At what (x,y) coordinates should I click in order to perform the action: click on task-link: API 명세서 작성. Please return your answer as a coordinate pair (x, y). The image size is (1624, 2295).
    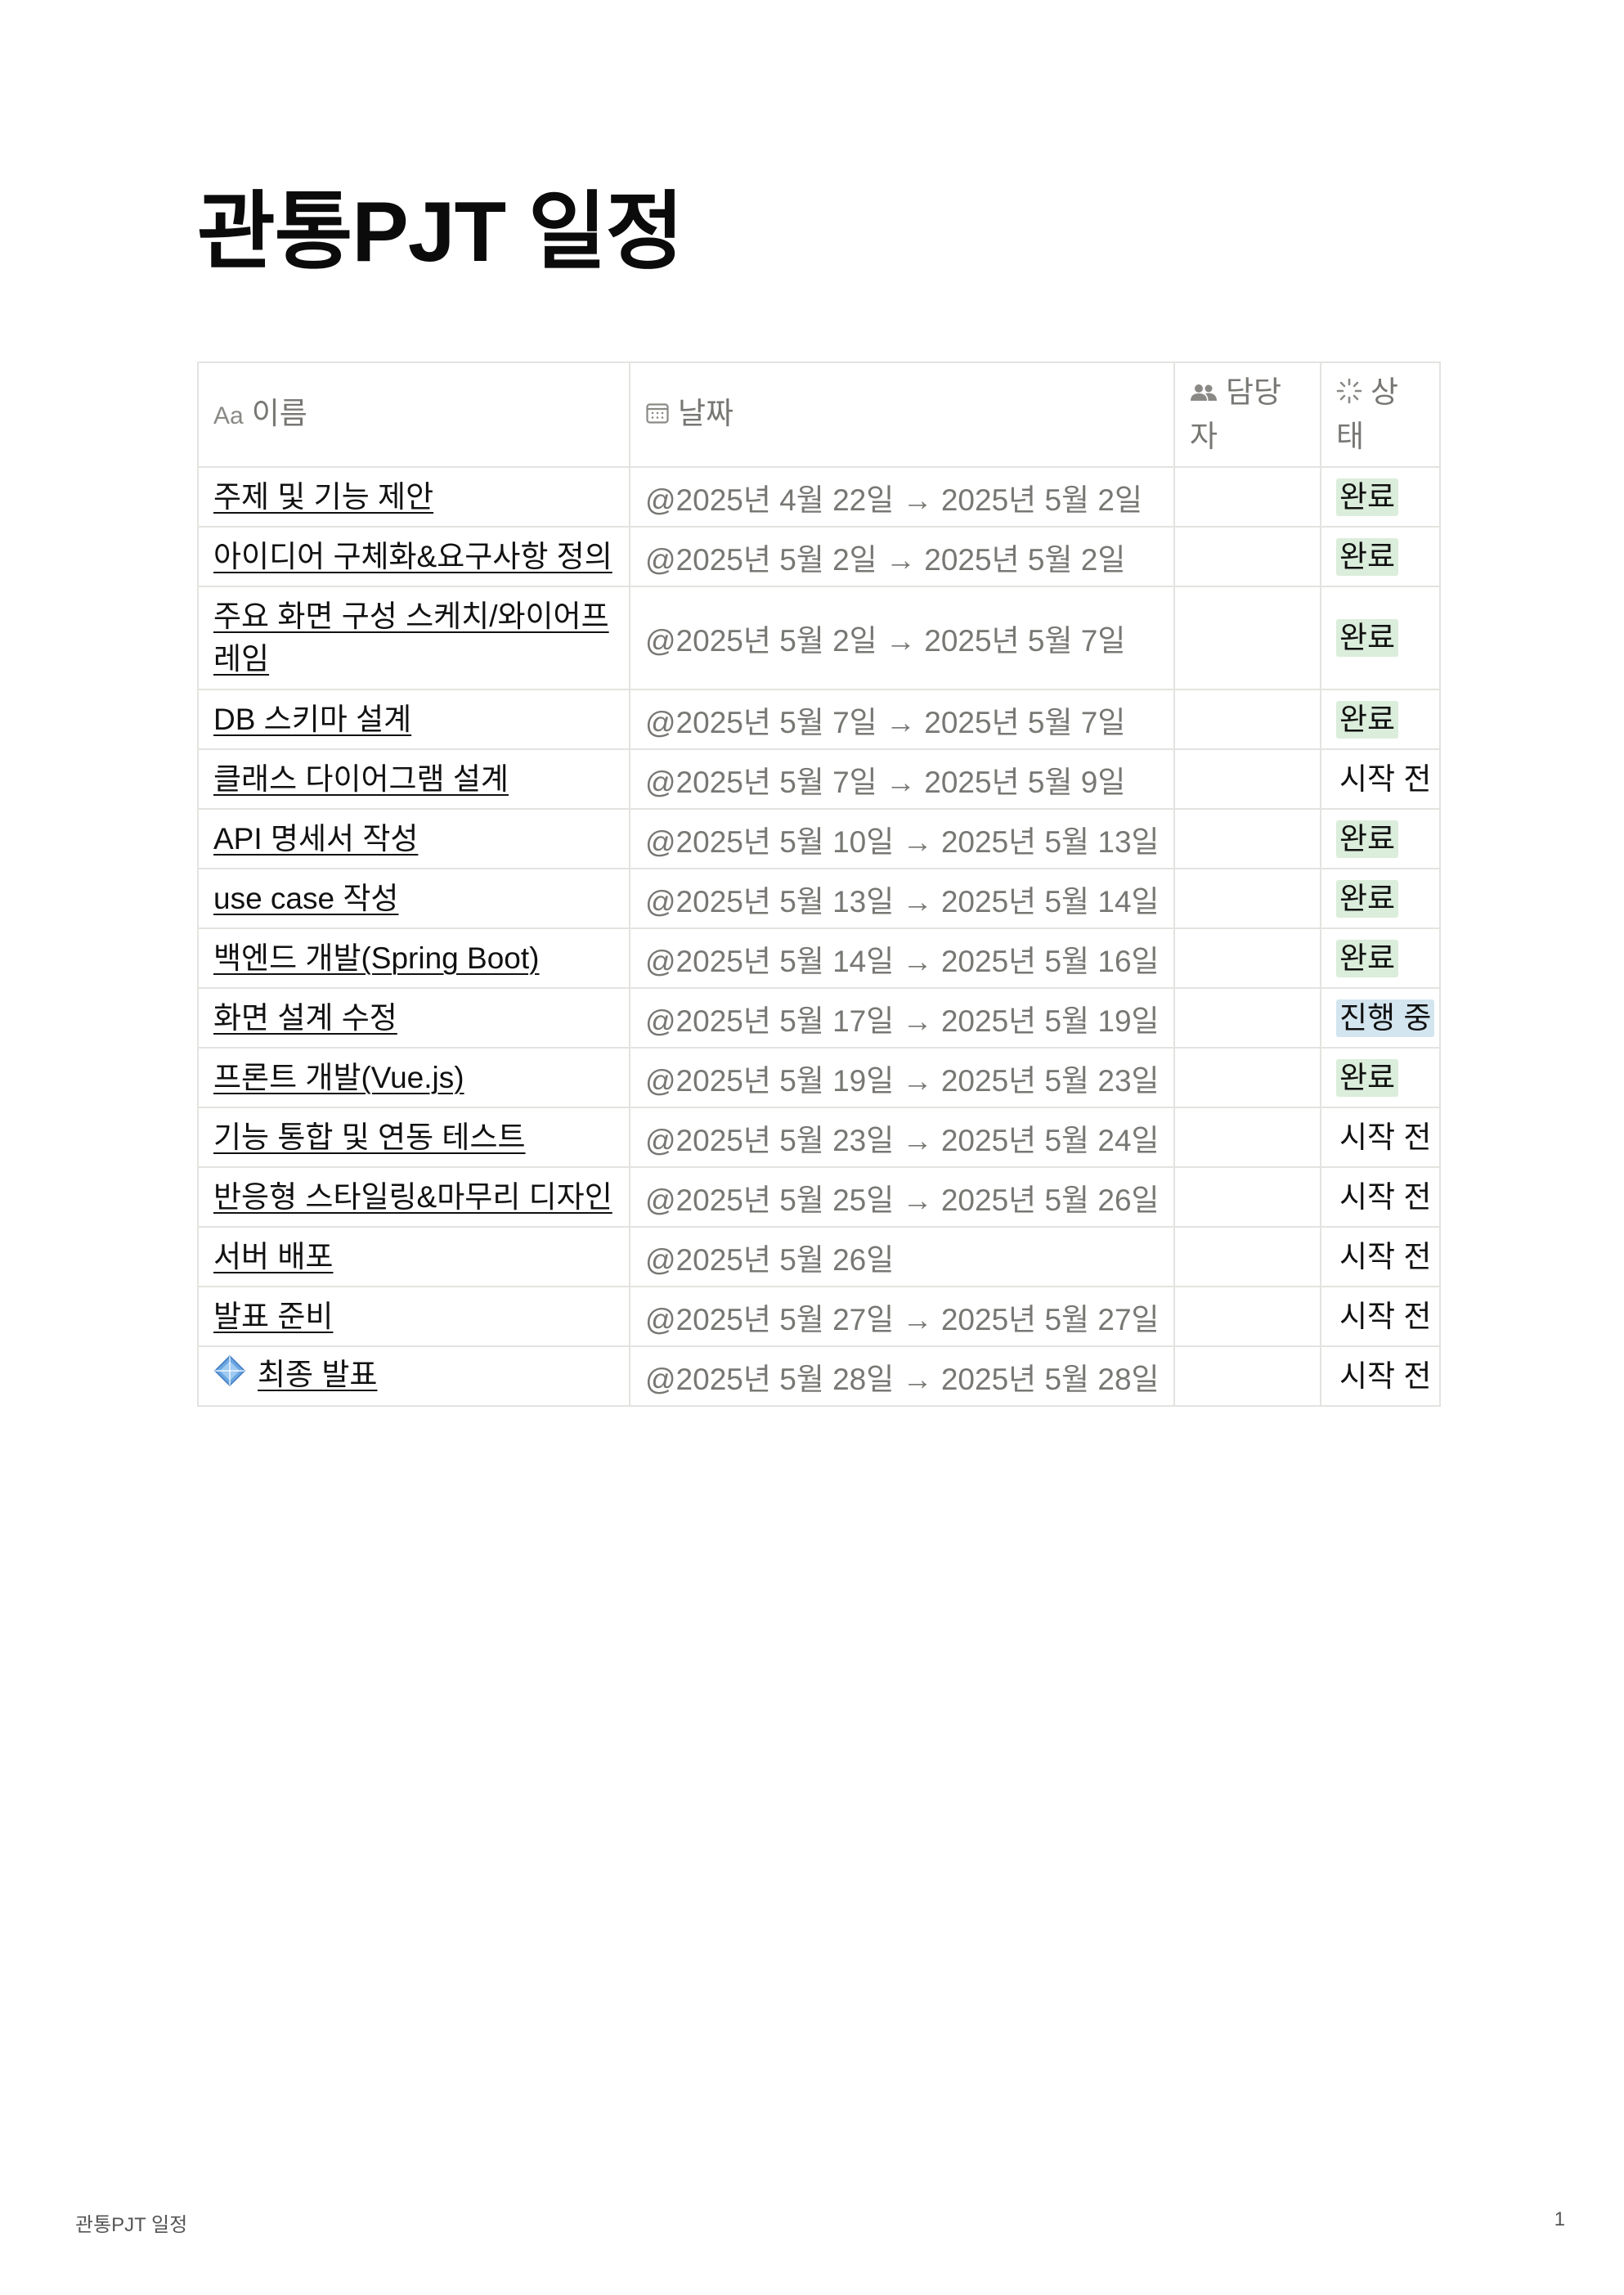
    Looking at the image, I should click on (316, 839).